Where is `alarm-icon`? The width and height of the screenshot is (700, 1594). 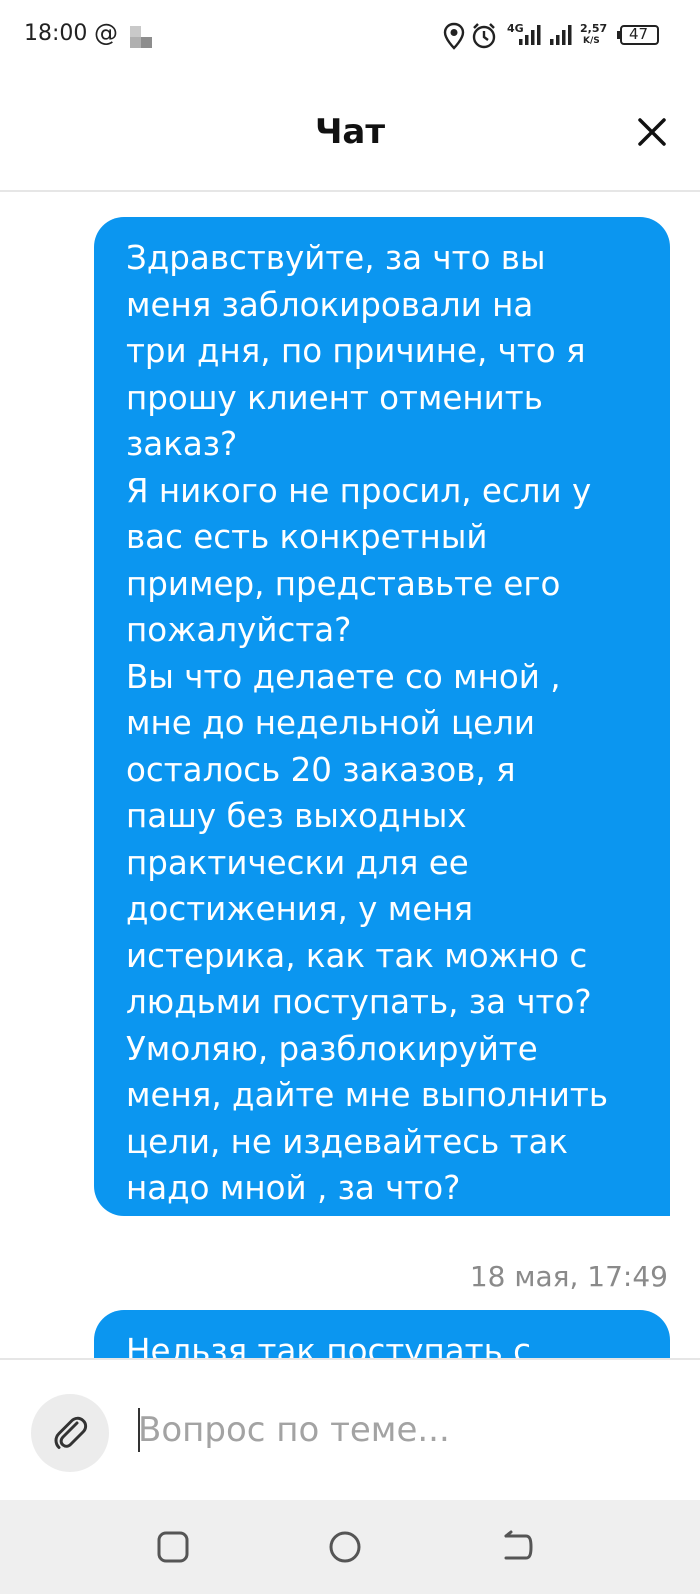
alarm-icon is located at coordinates (484, 36).